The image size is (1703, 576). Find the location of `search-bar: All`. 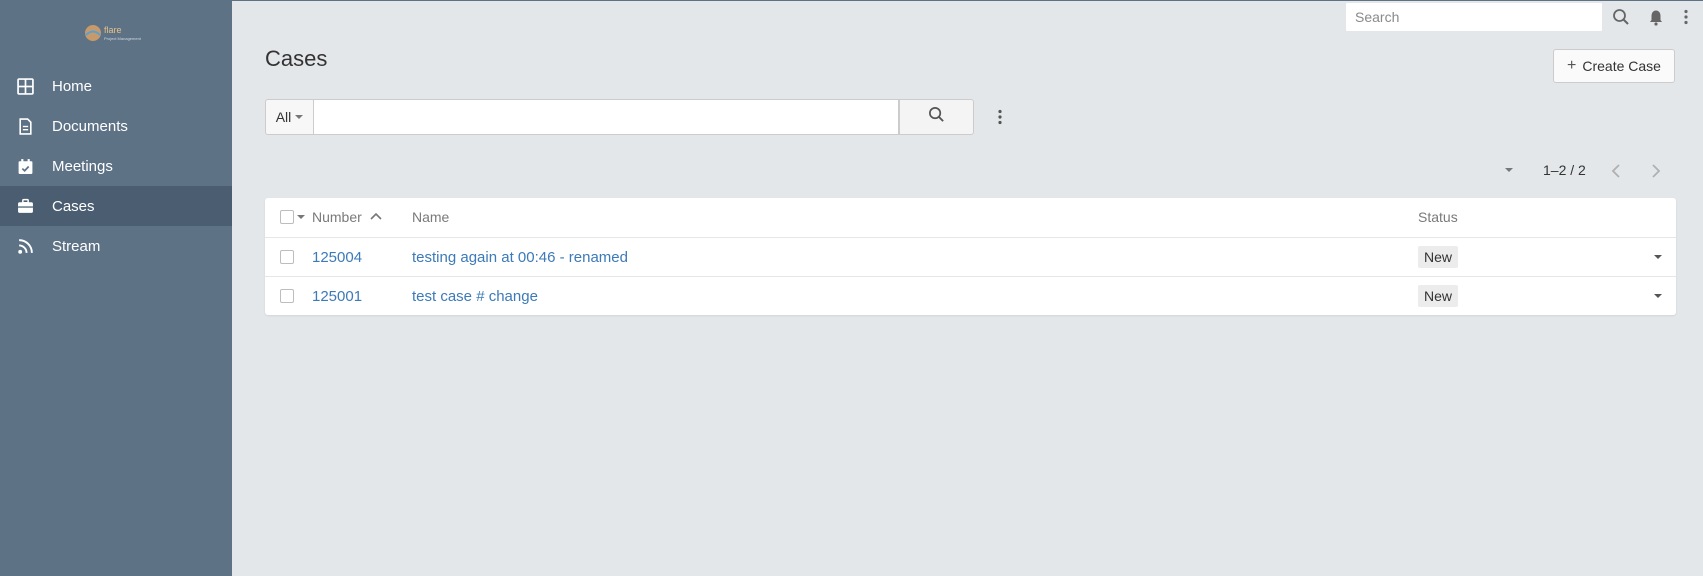

search-bar: All is located at coordinates (619, 117).